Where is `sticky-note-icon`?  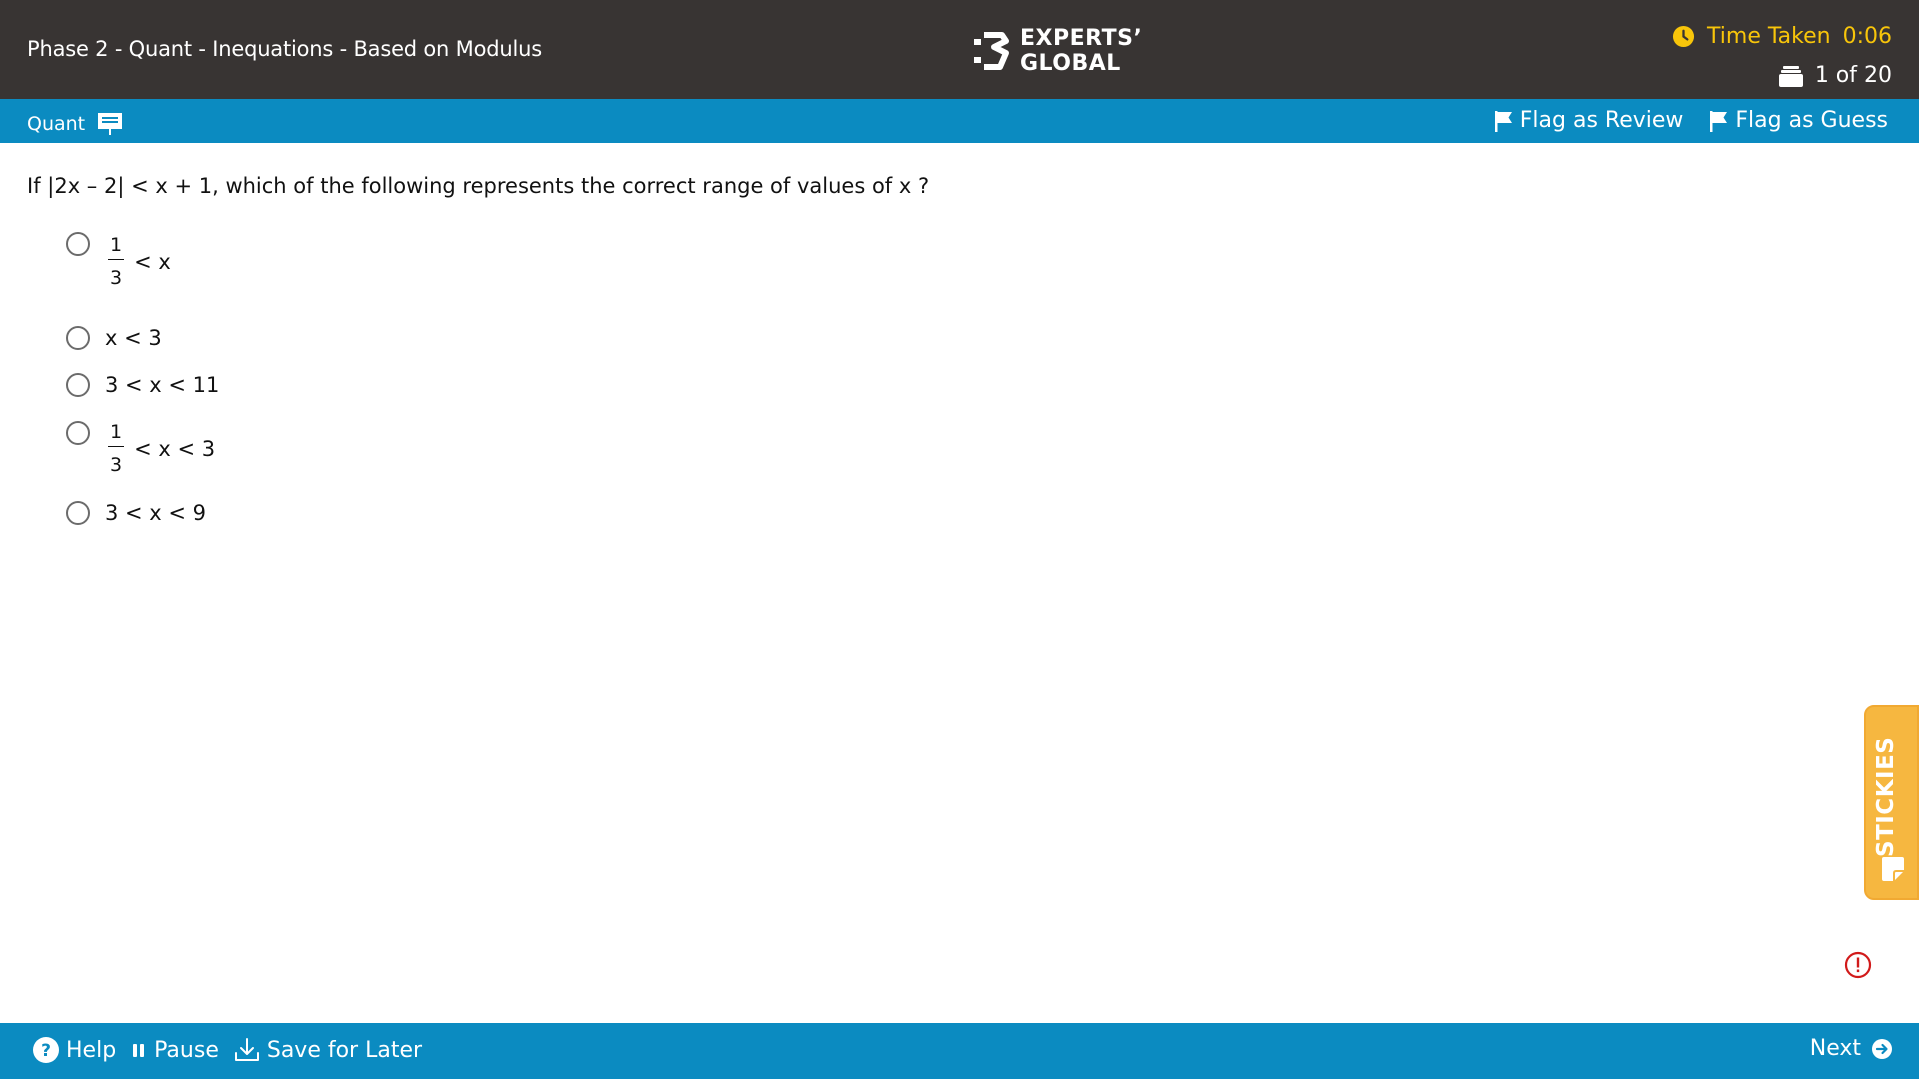 sticky-note-icon is located at coordinates (1893, 869).